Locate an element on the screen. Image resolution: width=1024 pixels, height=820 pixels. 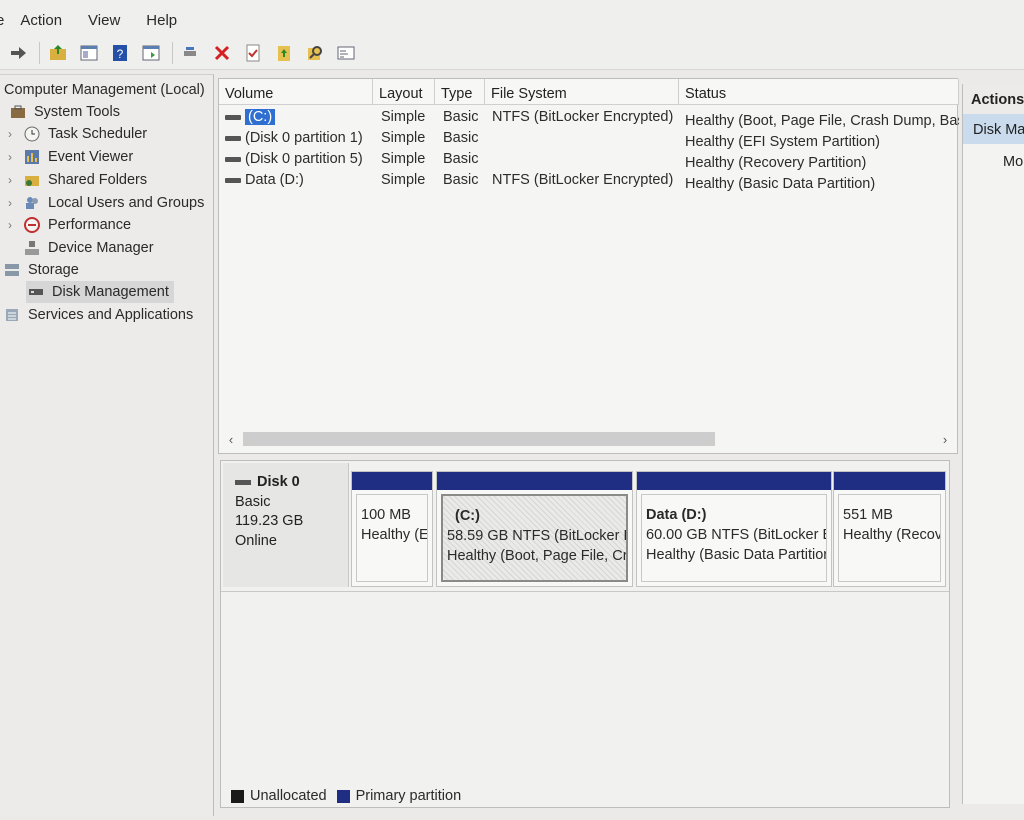
up-folder-icon is located at coordinates (58, 53).